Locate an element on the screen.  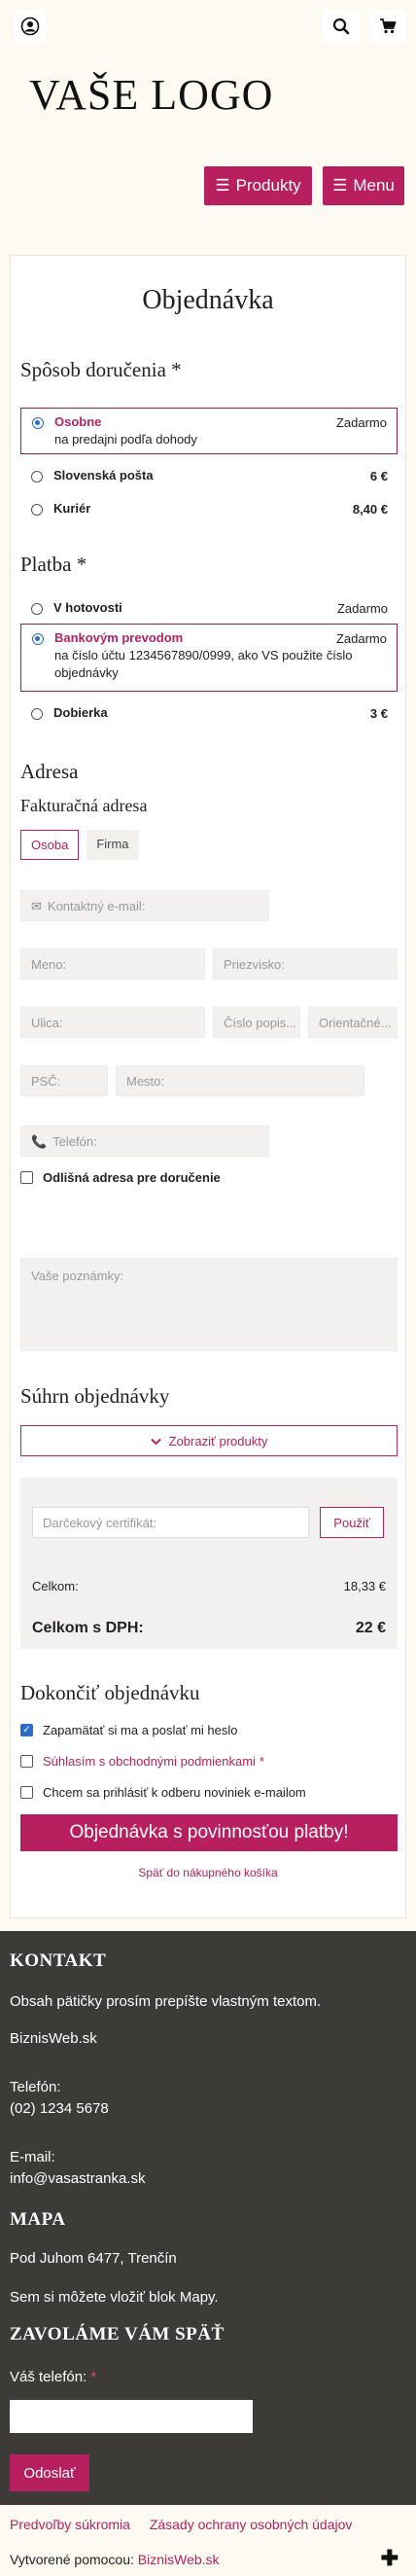
cart-icon is located at coordinates (388, 26).